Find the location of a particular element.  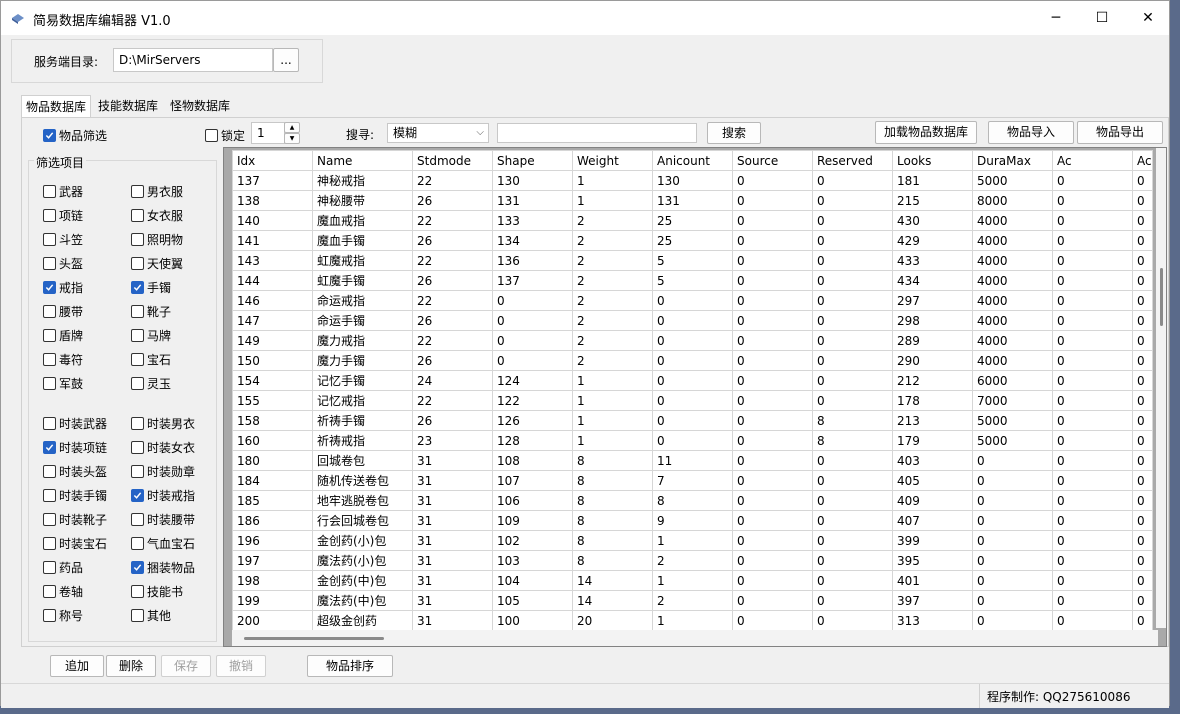

table-cell: 200 is located at coordinates (272, 620).